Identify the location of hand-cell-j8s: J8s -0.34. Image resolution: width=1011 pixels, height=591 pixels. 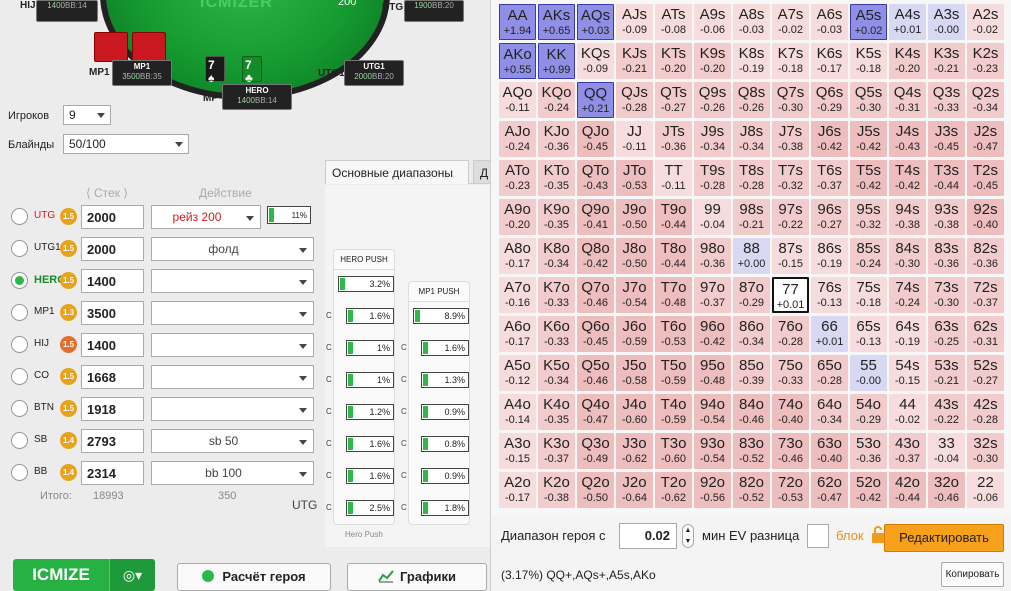
(751, 139).